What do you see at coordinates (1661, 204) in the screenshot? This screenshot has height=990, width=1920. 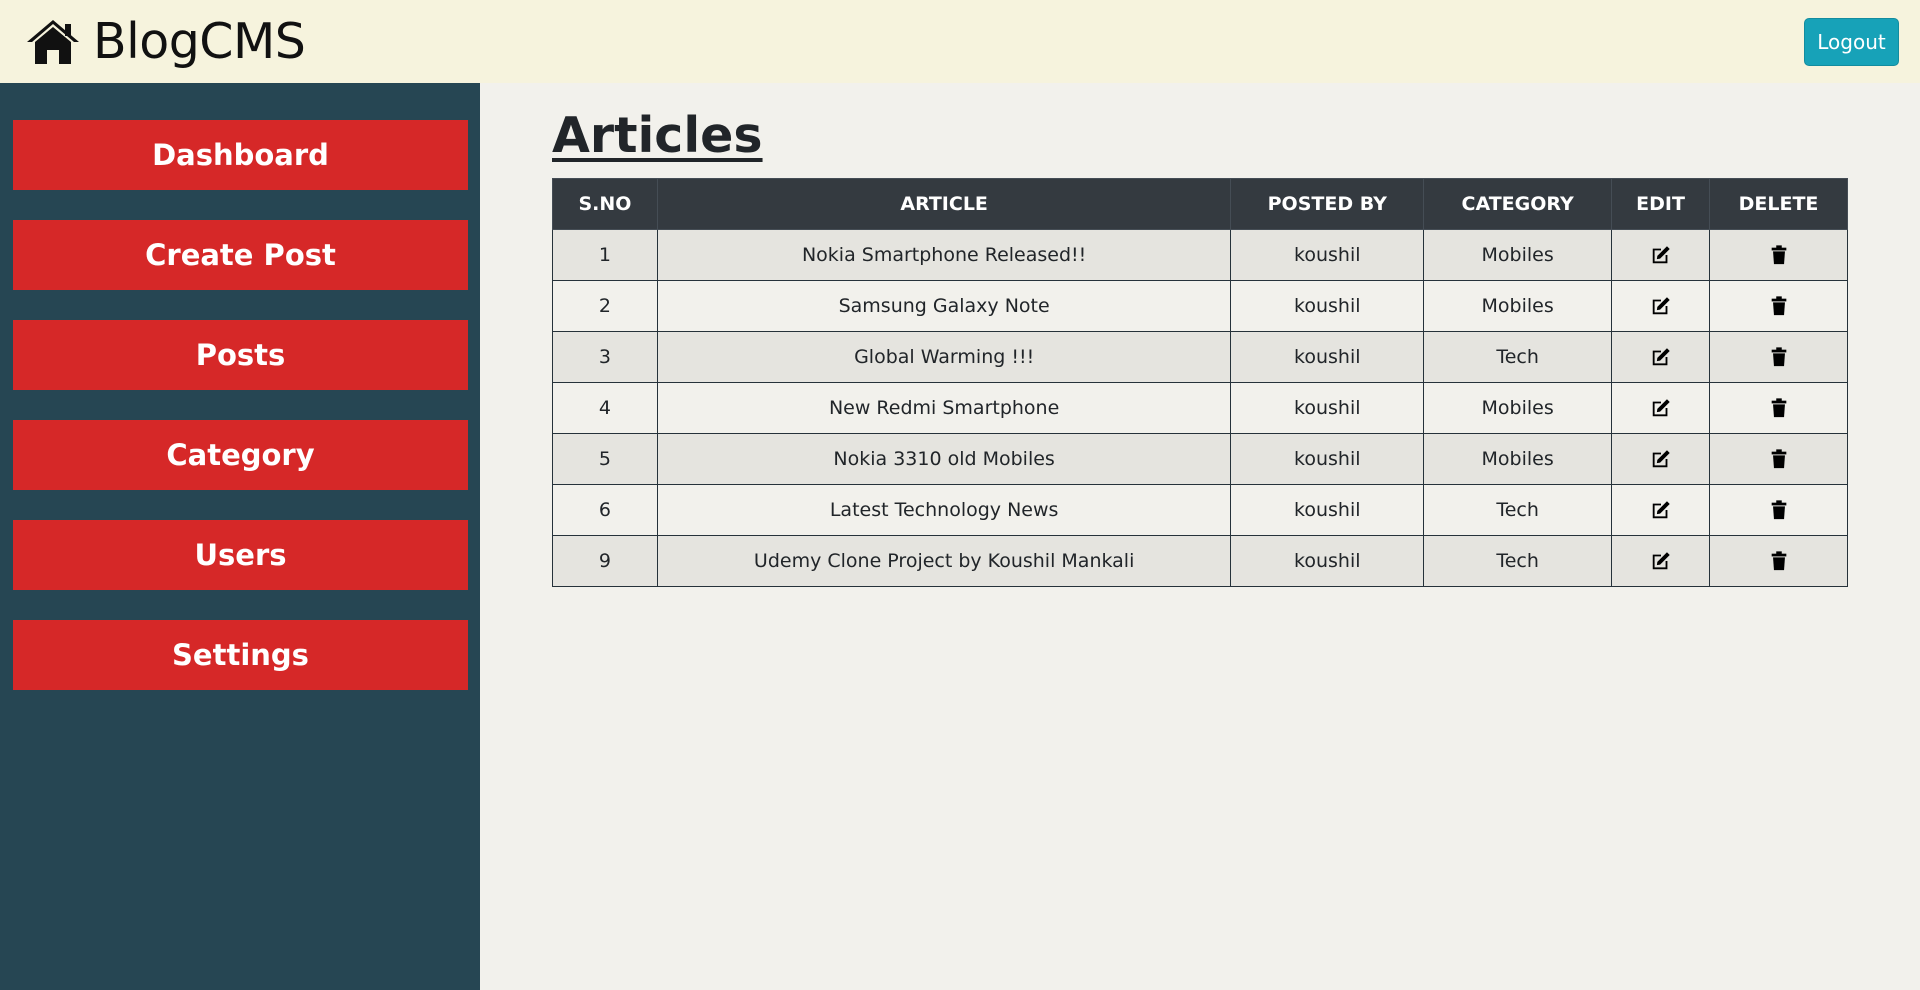 I see `column-header-edit: EDIT` at bounding box center [1661, 204].